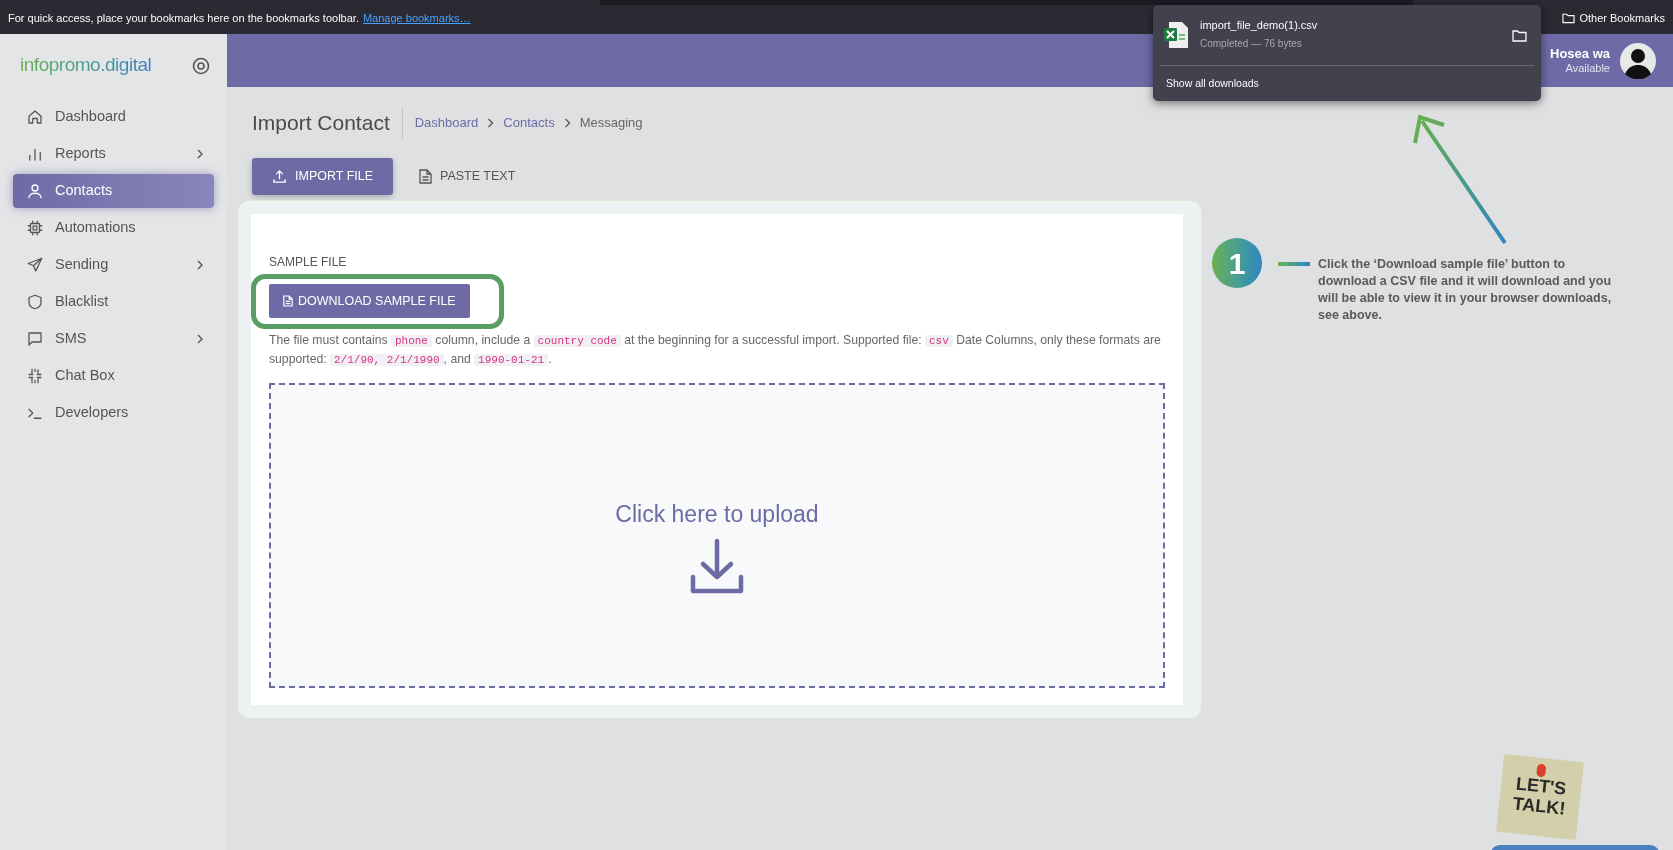 This screenshot has width=1673, height=850. I want to click on download-status: Completed — 76 bytes, so click(1251, 44).